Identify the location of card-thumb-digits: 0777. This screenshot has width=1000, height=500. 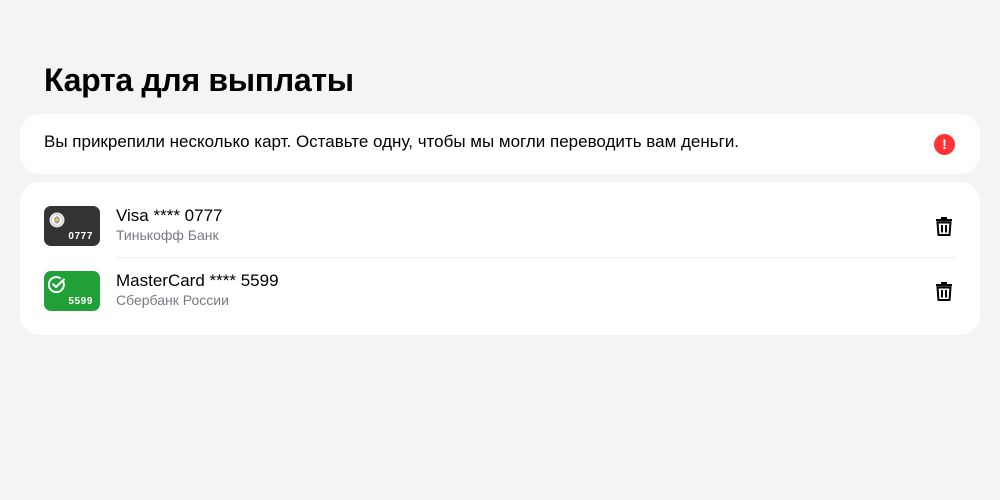
(80, 236).